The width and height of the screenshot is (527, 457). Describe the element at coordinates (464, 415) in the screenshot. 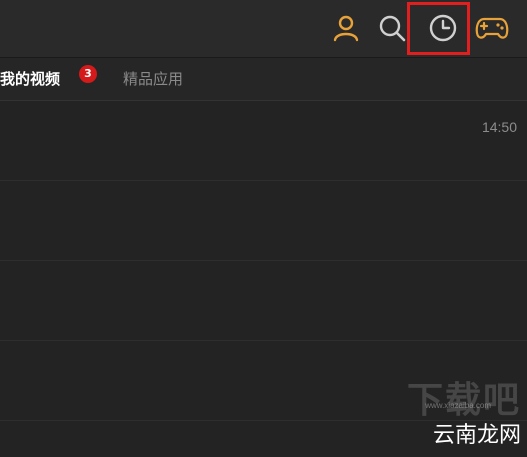

I see `watermark: 下载吧 www.xiazaiba.com 云南龙网` at that location.